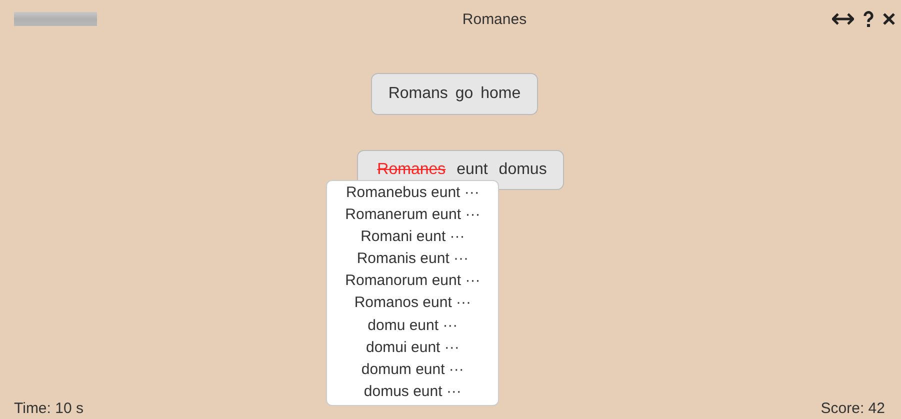  Describe the element at coordinates (494, 19) in the screenshot. I see `page-title: Romanes` at that location.